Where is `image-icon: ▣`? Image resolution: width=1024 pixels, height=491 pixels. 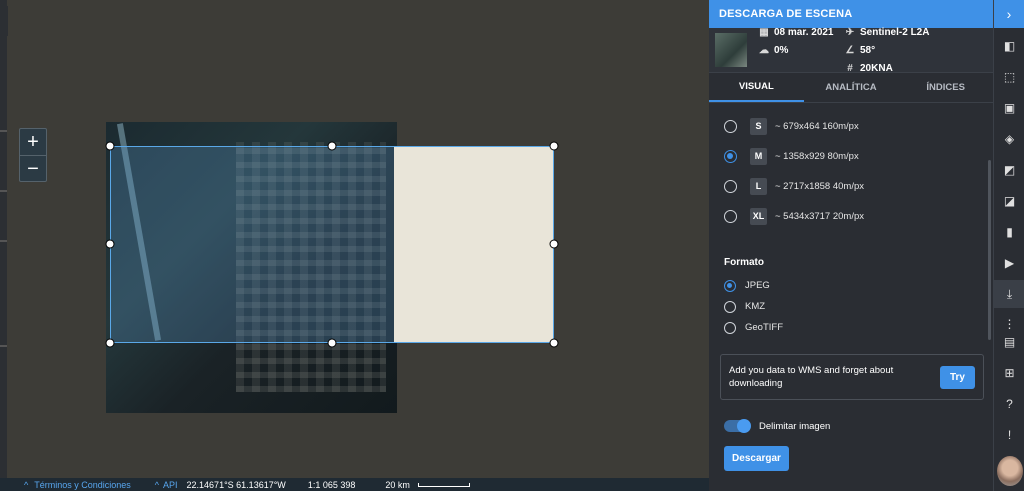
image-icon: ▣ is located at coordinates (1009, 108).